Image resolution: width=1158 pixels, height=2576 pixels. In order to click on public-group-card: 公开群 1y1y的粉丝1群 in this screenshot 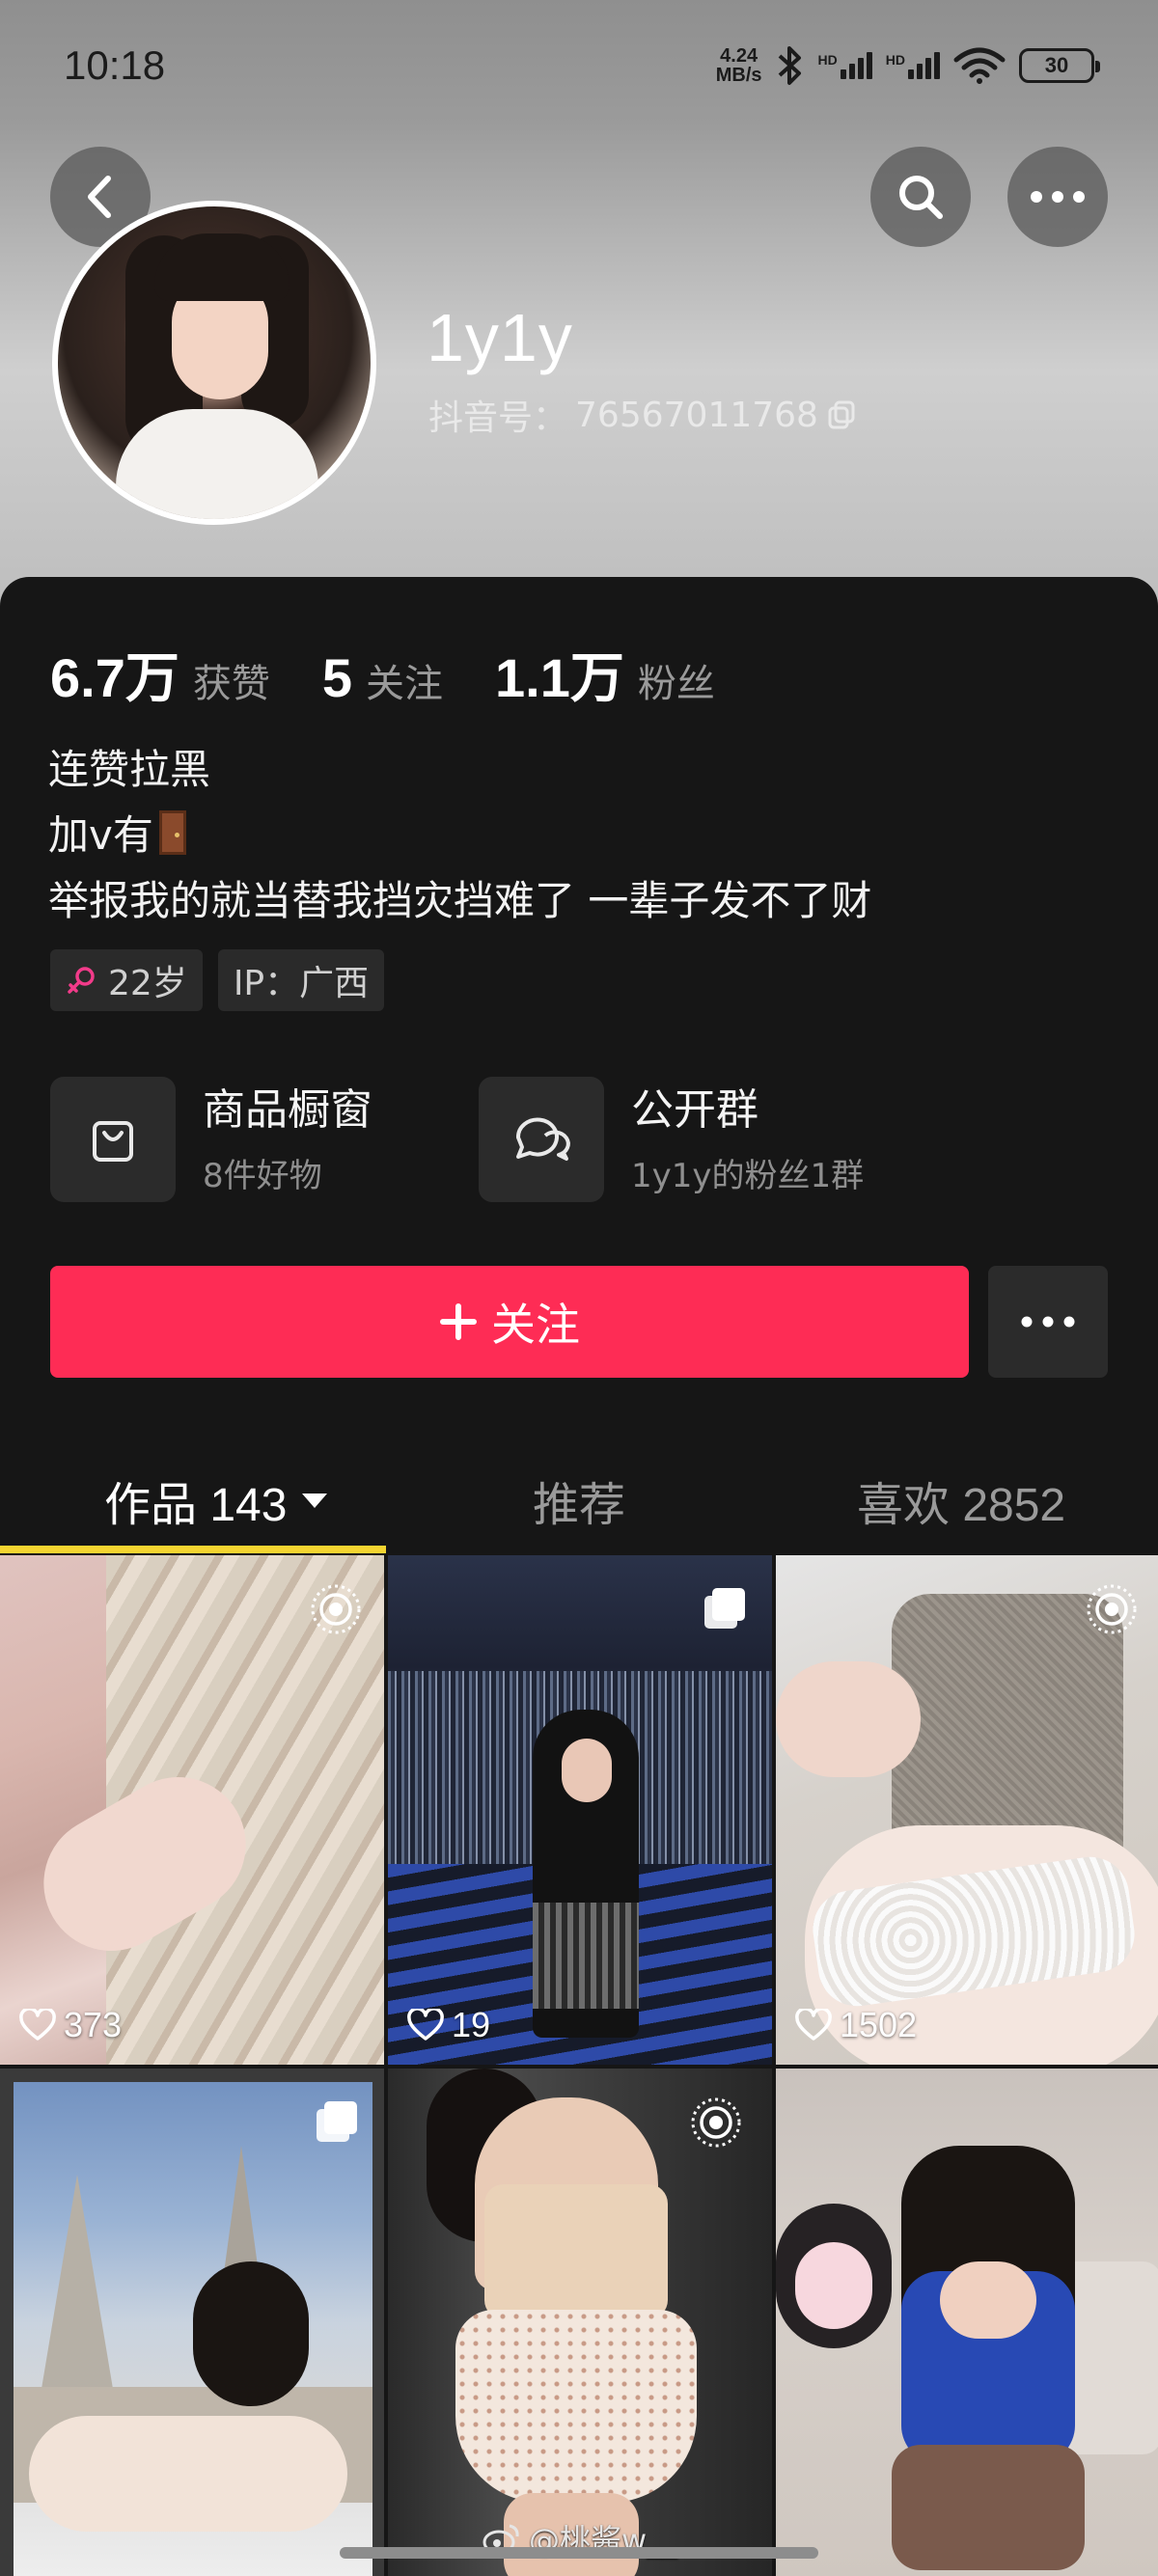, I will do `click(671, 1139)`.